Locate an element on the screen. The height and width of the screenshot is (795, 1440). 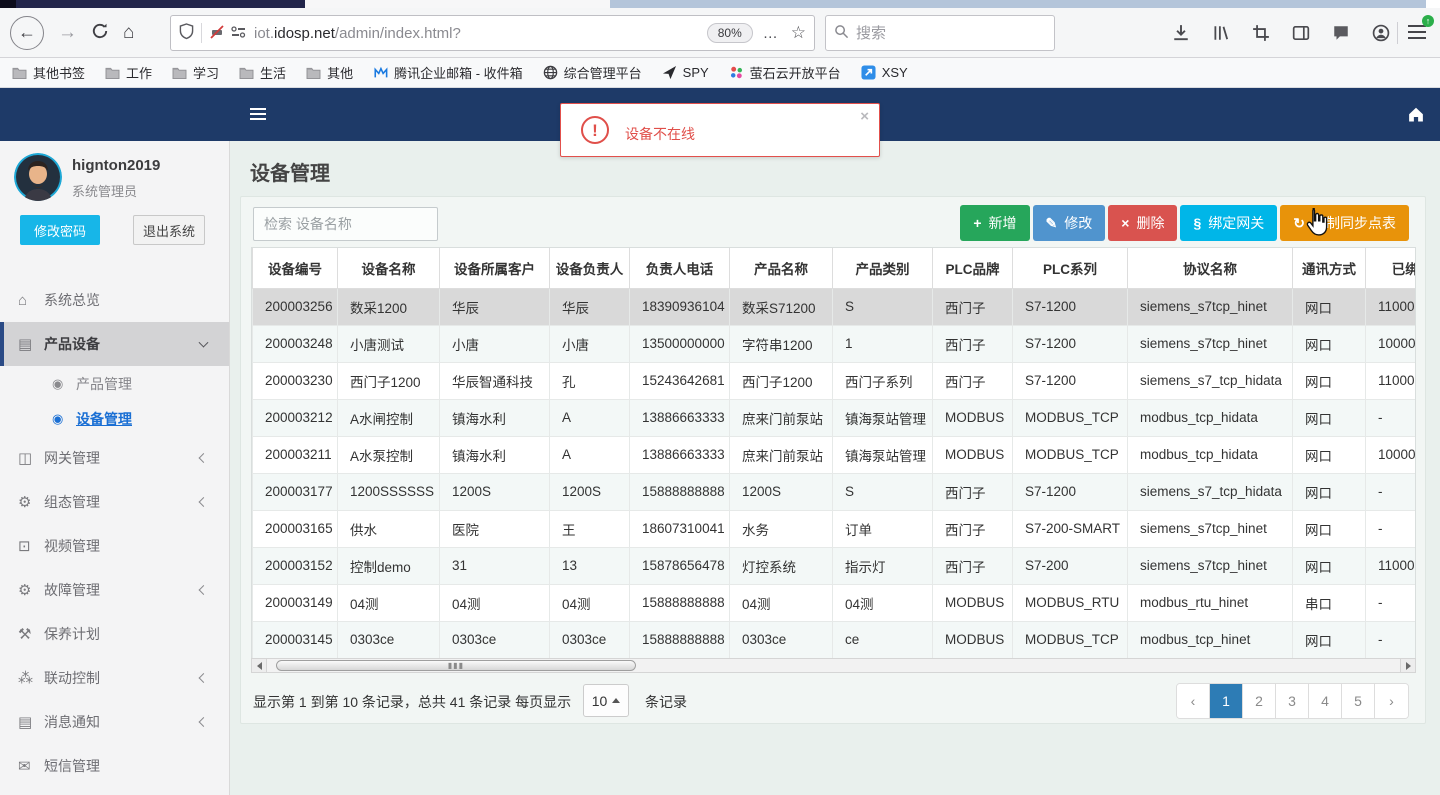
sidebar-item: ⊡ 视频管理 is located at coordinates (114, 546).